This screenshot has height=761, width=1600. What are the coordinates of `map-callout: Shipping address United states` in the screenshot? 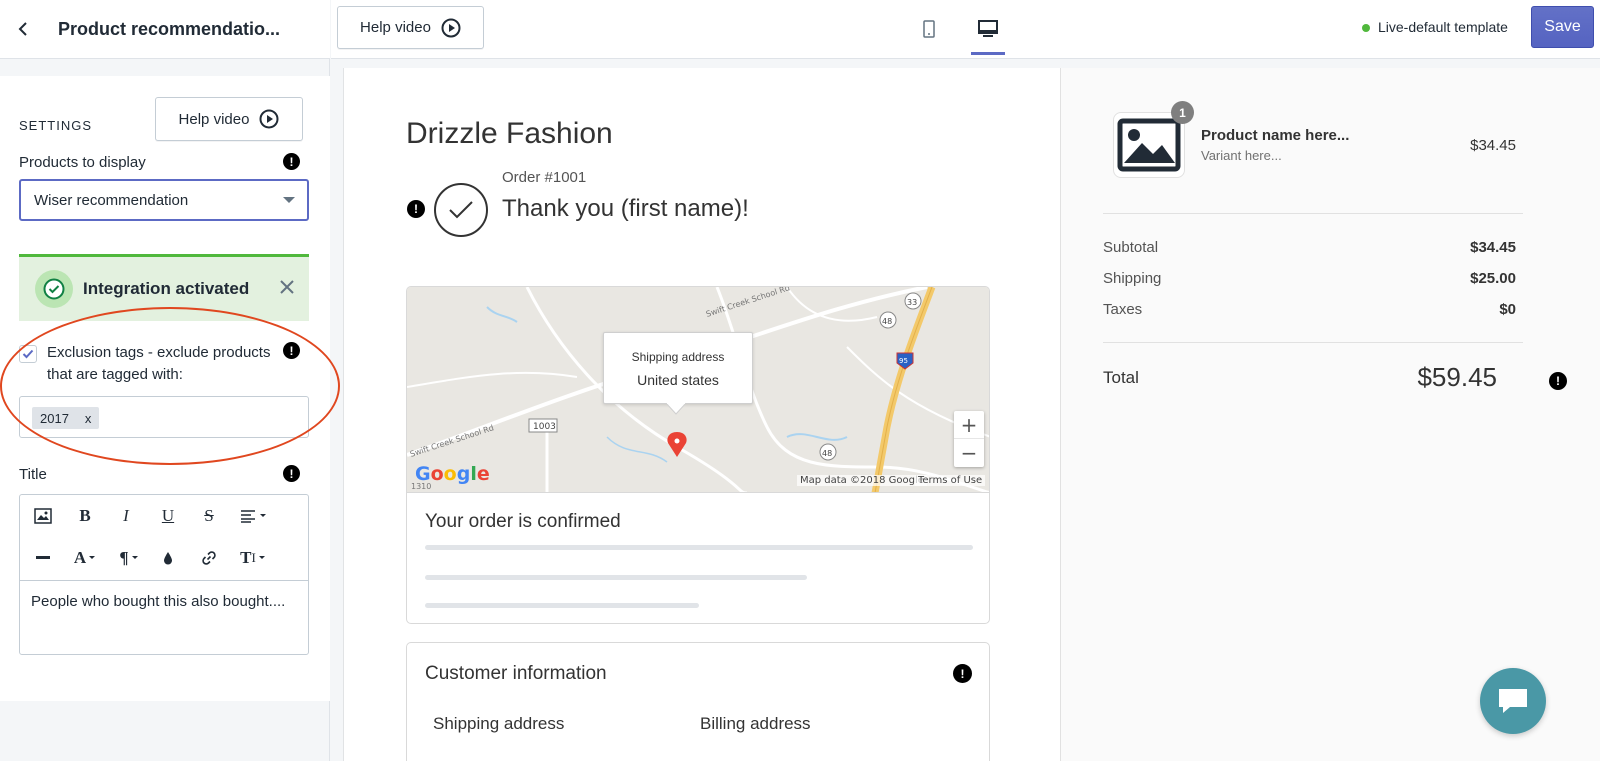 It's located at (678, 373).